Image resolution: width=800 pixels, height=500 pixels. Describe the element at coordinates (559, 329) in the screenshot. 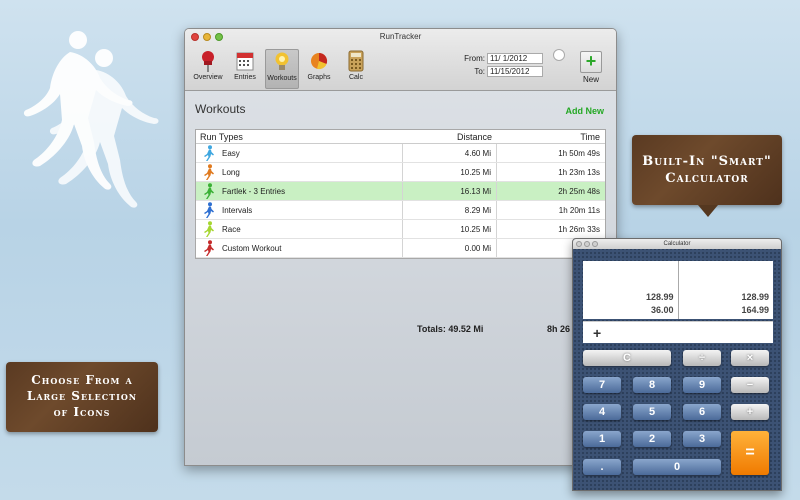

I see `totals-time: 8h 26` at that location.